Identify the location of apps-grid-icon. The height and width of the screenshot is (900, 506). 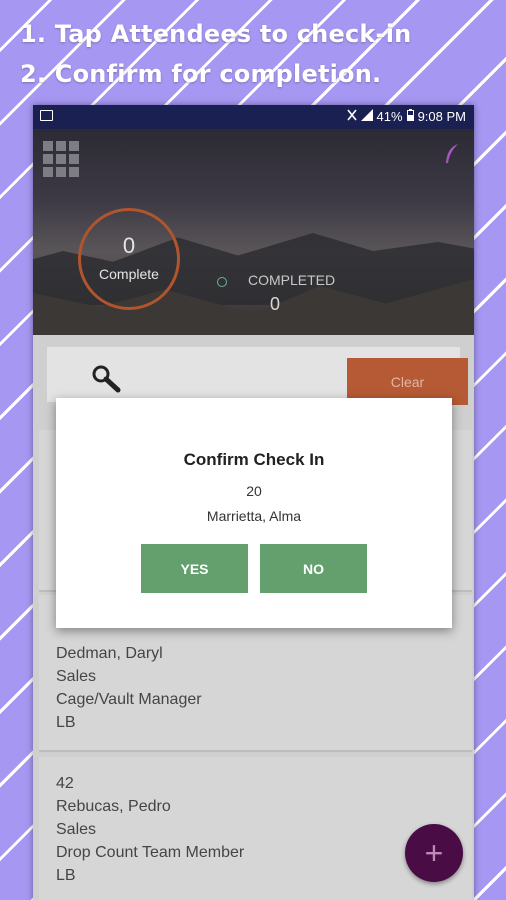
(61, 159).